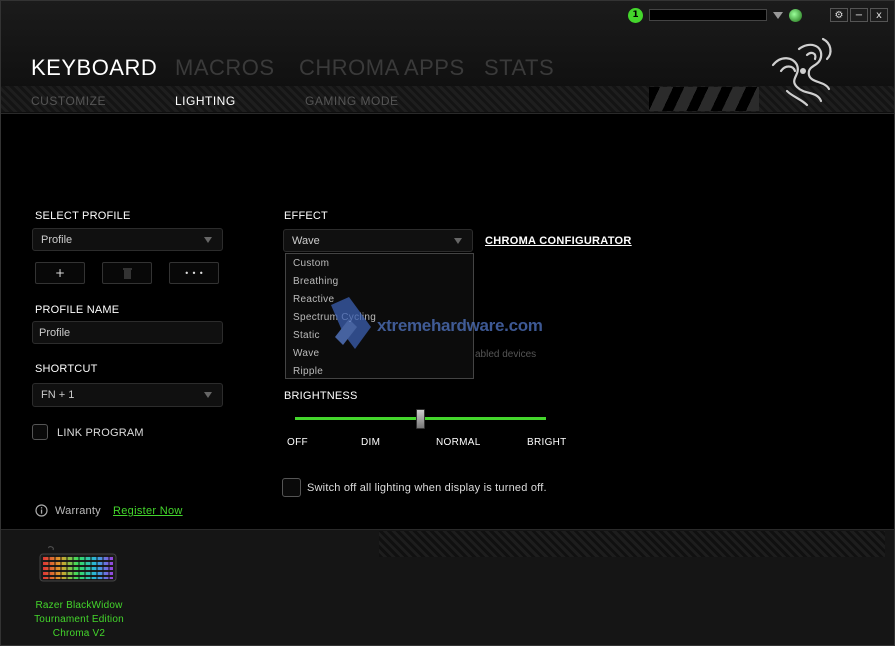 Image resolution: width=895 pixels, height=646 pixels. I want to click on tick-dim: DIM, so click(371, 442).